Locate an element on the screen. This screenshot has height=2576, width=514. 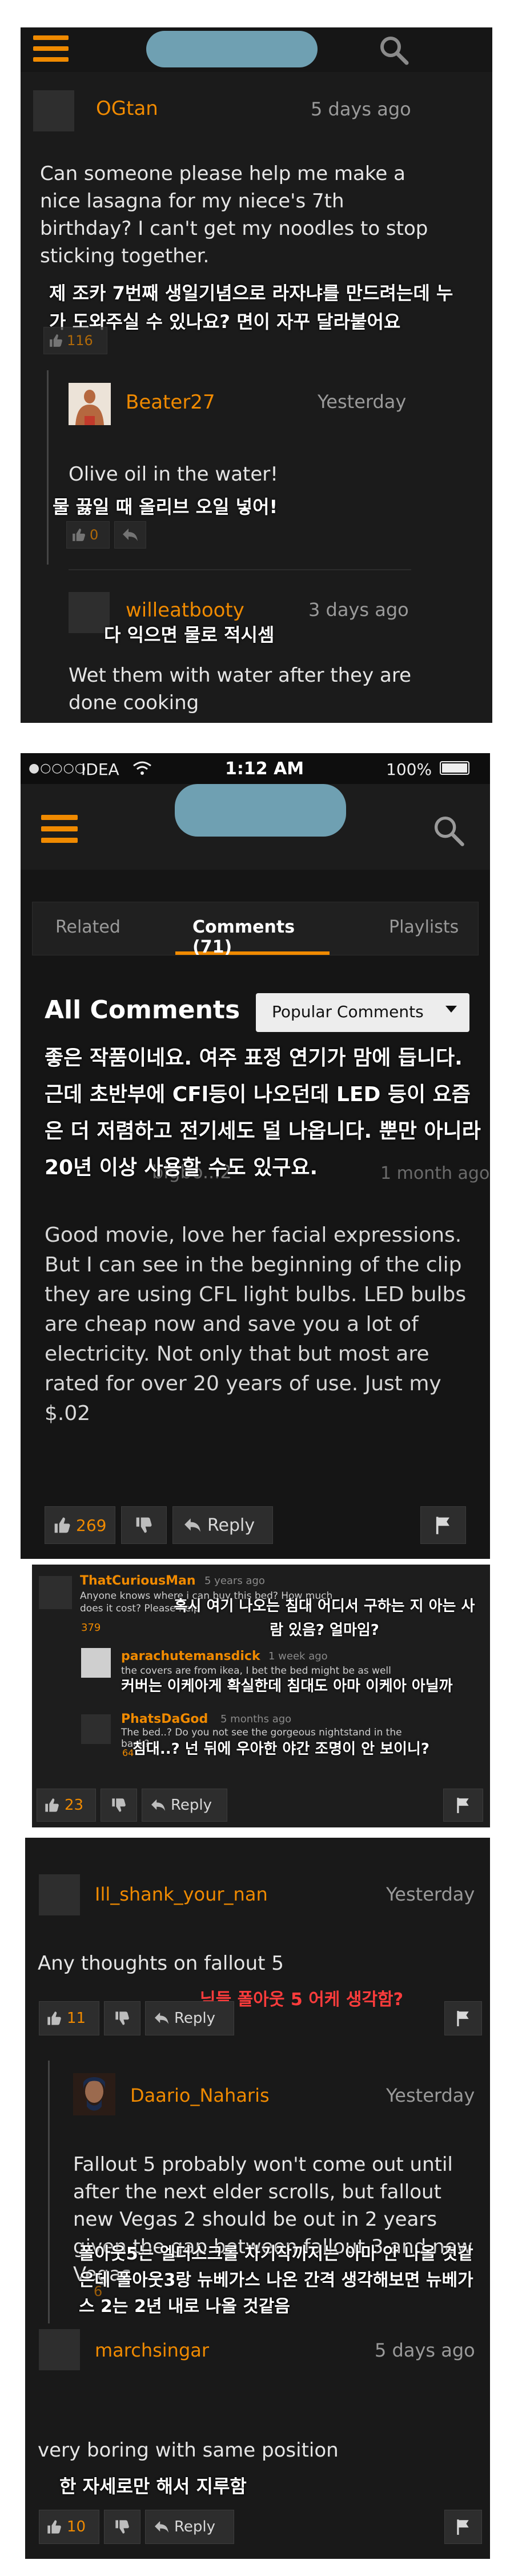
like-count: 0 is located at coordinates (94, 535).